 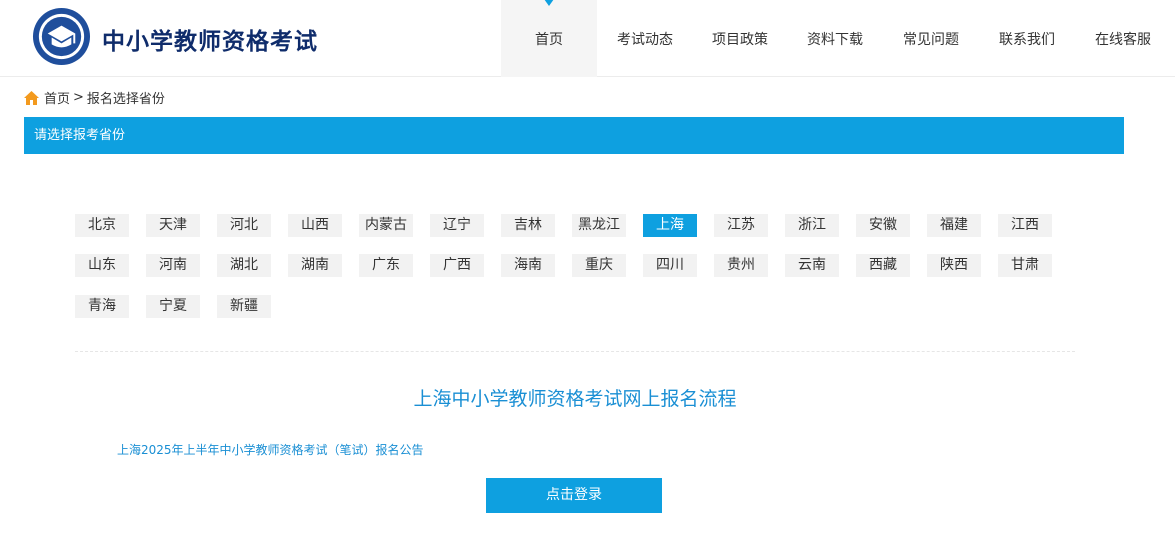 I want to click on province-button: 江西, so click(x=1025, y=225).